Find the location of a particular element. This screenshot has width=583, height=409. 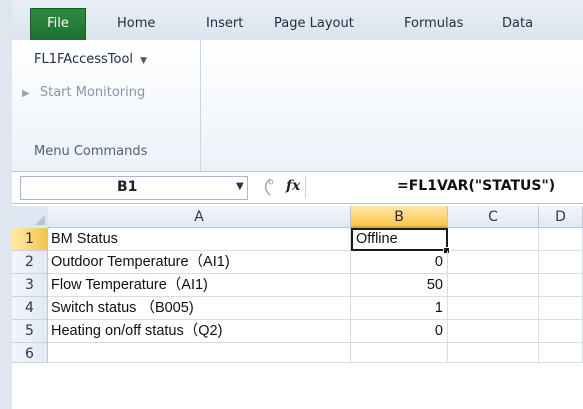

cell-a4: Switch status （B005) is located at coordinates (199, 308).